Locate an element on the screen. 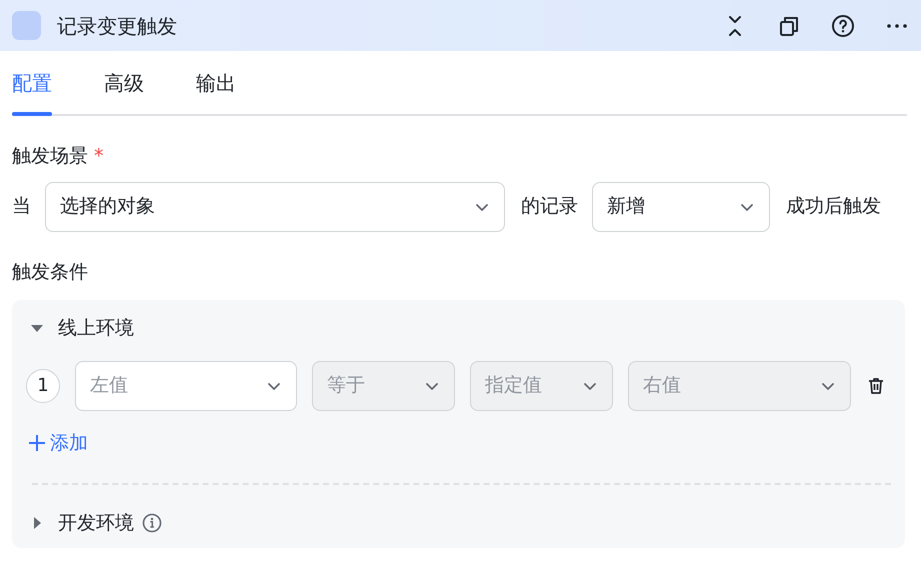  dropdown: 新增 is located at coordinates (681, 207).